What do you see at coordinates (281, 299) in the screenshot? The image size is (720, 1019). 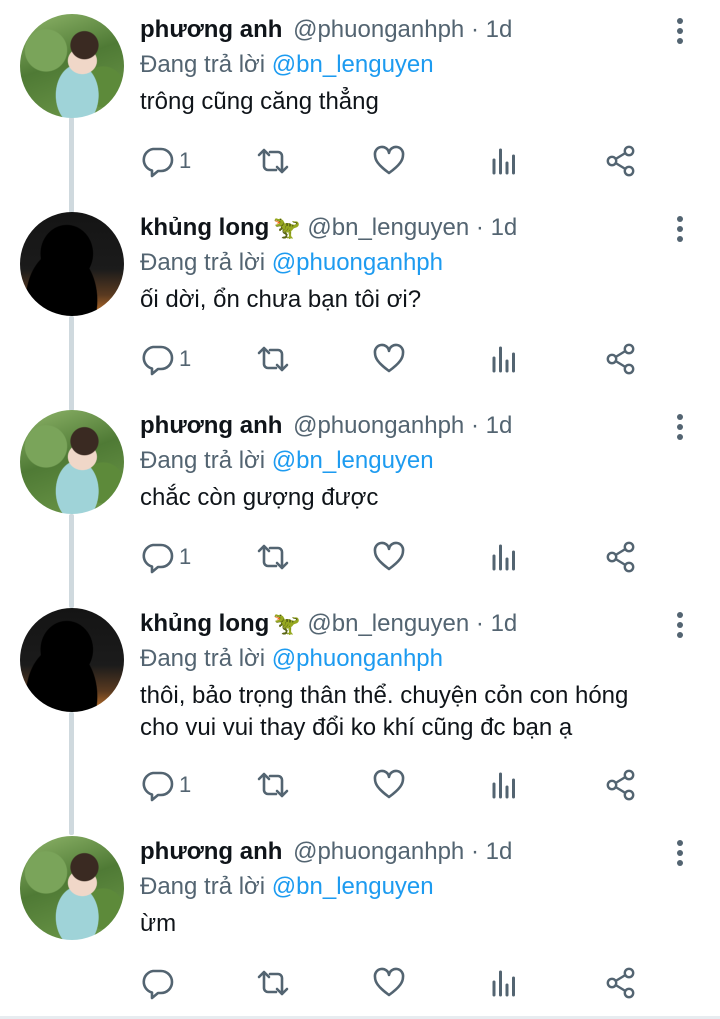 I see `tweet-text-line: ối dời, ổn chưa bạn tôi ơi?` at bounding box center [281, 299].